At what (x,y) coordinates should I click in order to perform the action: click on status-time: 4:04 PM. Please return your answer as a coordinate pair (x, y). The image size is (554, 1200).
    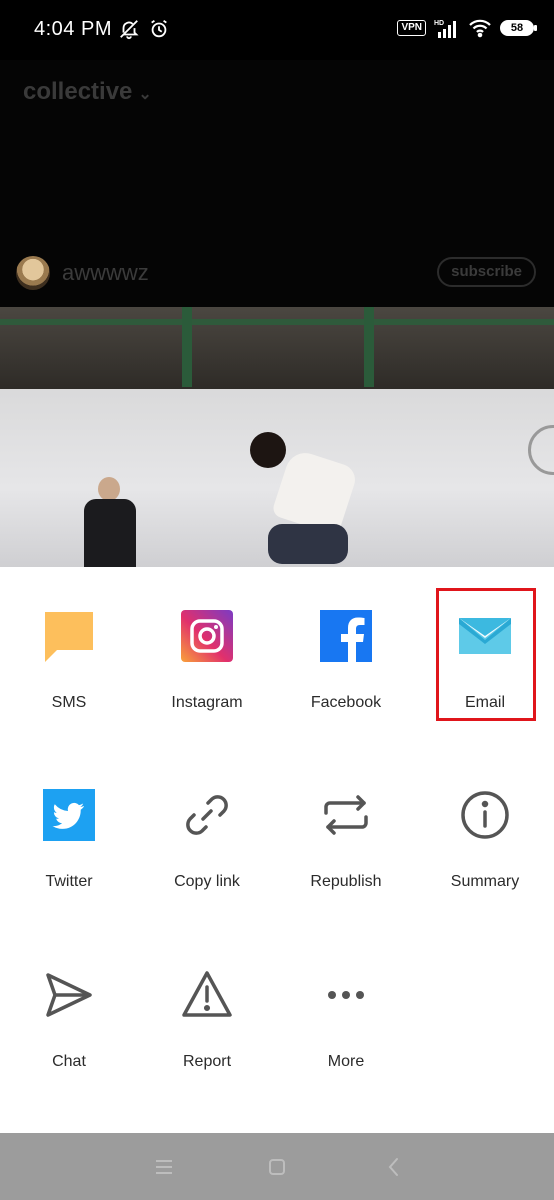
    Looking at the image, I should click on (73, 29).